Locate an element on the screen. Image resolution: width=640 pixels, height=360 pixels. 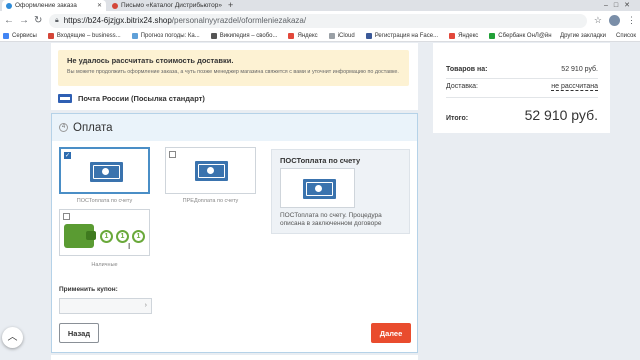
browser-tab-active: Оформление заказа ✕ is located at coordinates (54, 5).